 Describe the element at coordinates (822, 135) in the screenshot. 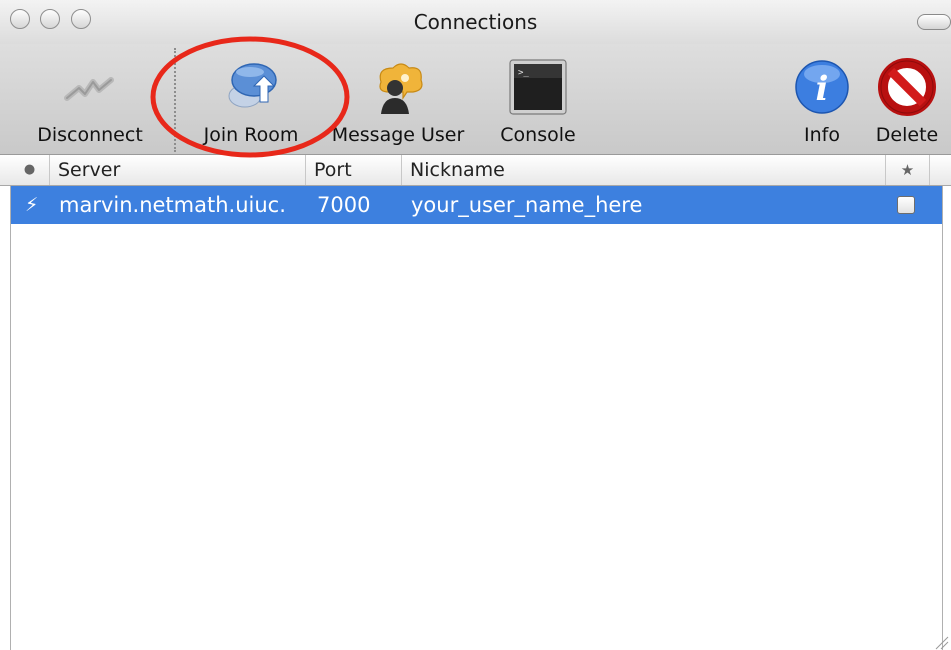

I see `info-label: Info` at that location.